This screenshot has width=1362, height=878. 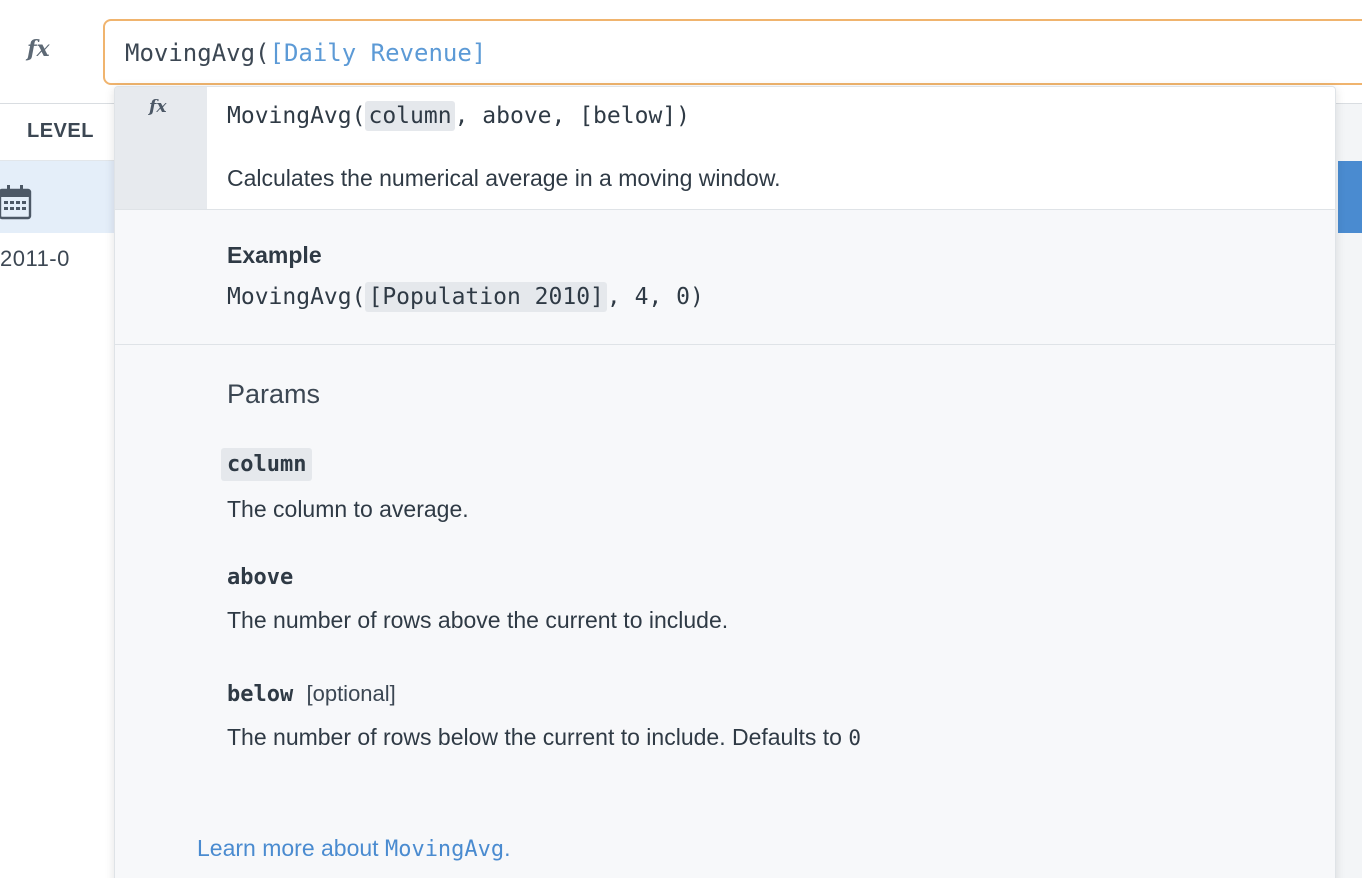 What do you see at coordinates (572, 116) in the screenshot?
I see `signature-rest: , above, [below])` at bounding box center [572, 116].